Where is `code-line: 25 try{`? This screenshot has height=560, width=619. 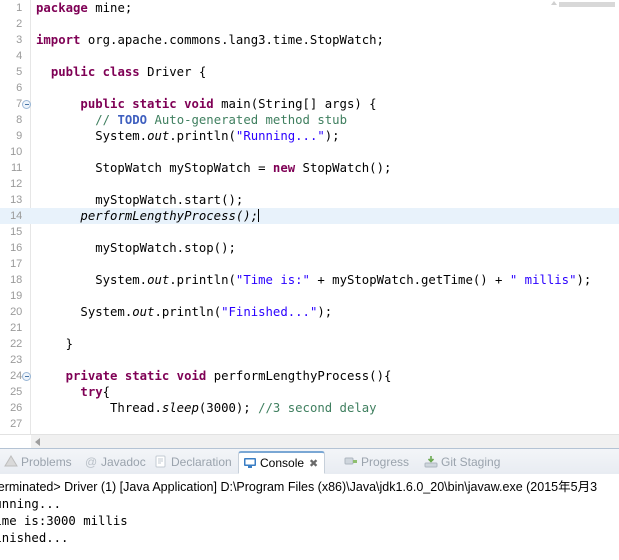 code-line: 25 try{ is located at coordinates (309, 392).